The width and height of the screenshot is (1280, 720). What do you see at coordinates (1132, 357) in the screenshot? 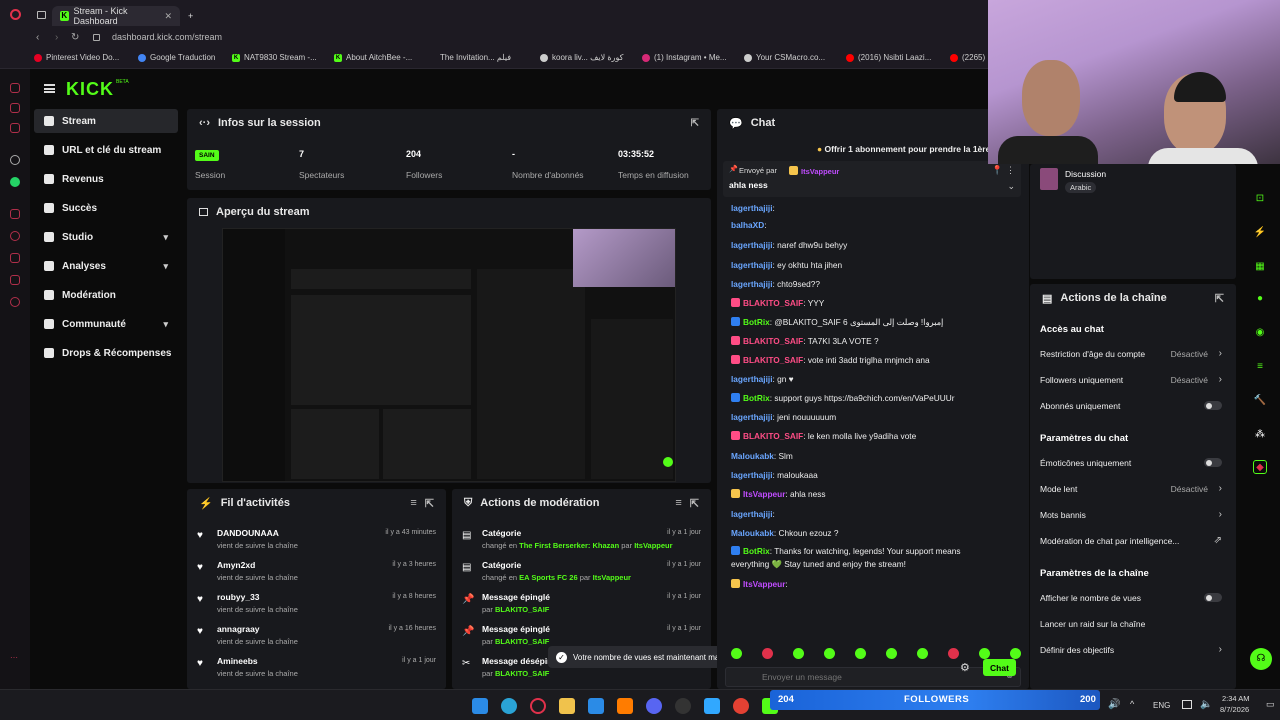
I see `channel-action-row: Restriction d'âge du compte Désactivé ›` at bounding box center [1132, 357].